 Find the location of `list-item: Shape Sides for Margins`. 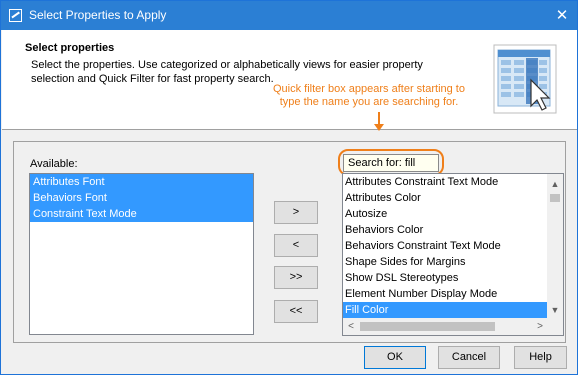

list-item: Shape Sides for Margins is located at coordinates (445, 262).